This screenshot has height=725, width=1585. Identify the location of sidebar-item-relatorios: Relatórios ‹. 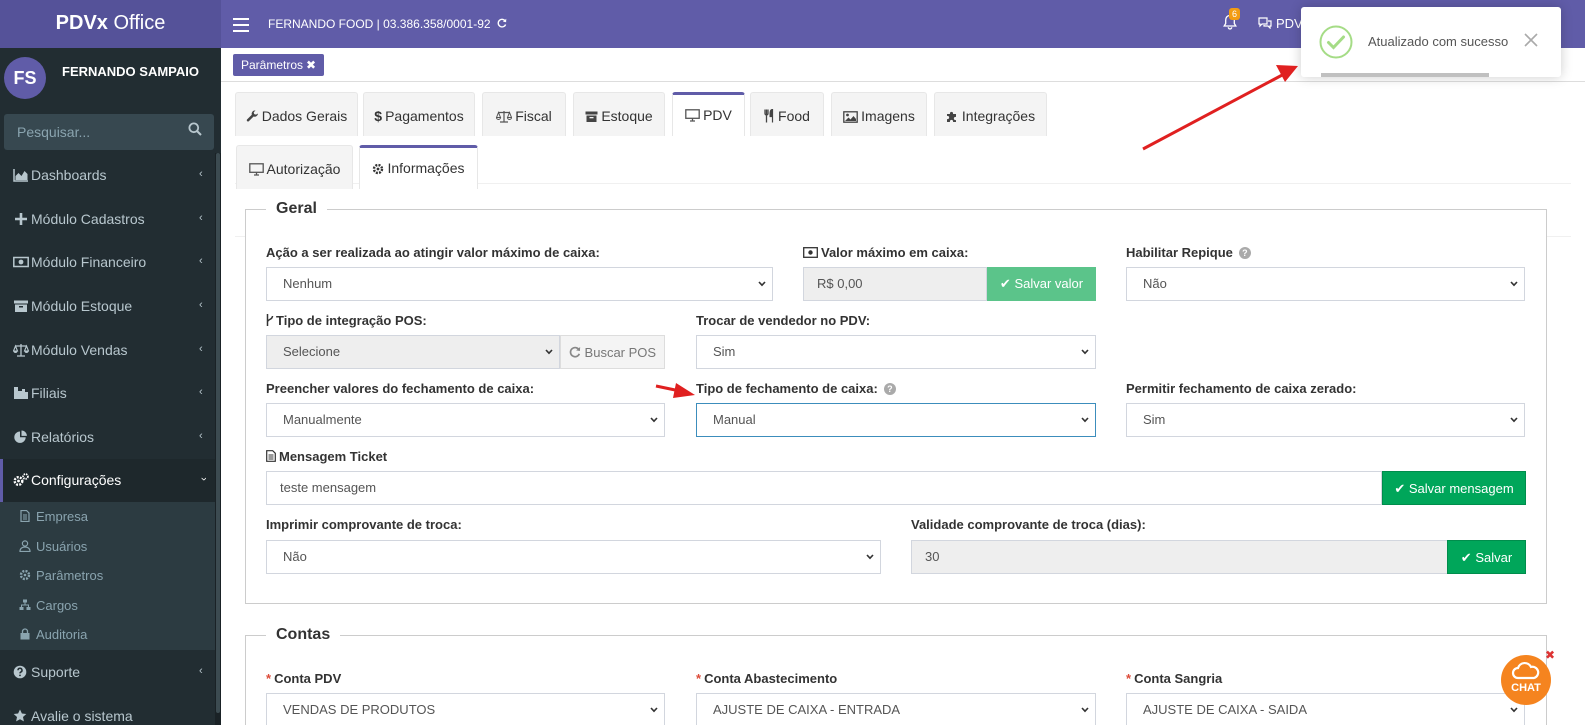
(107, 437).